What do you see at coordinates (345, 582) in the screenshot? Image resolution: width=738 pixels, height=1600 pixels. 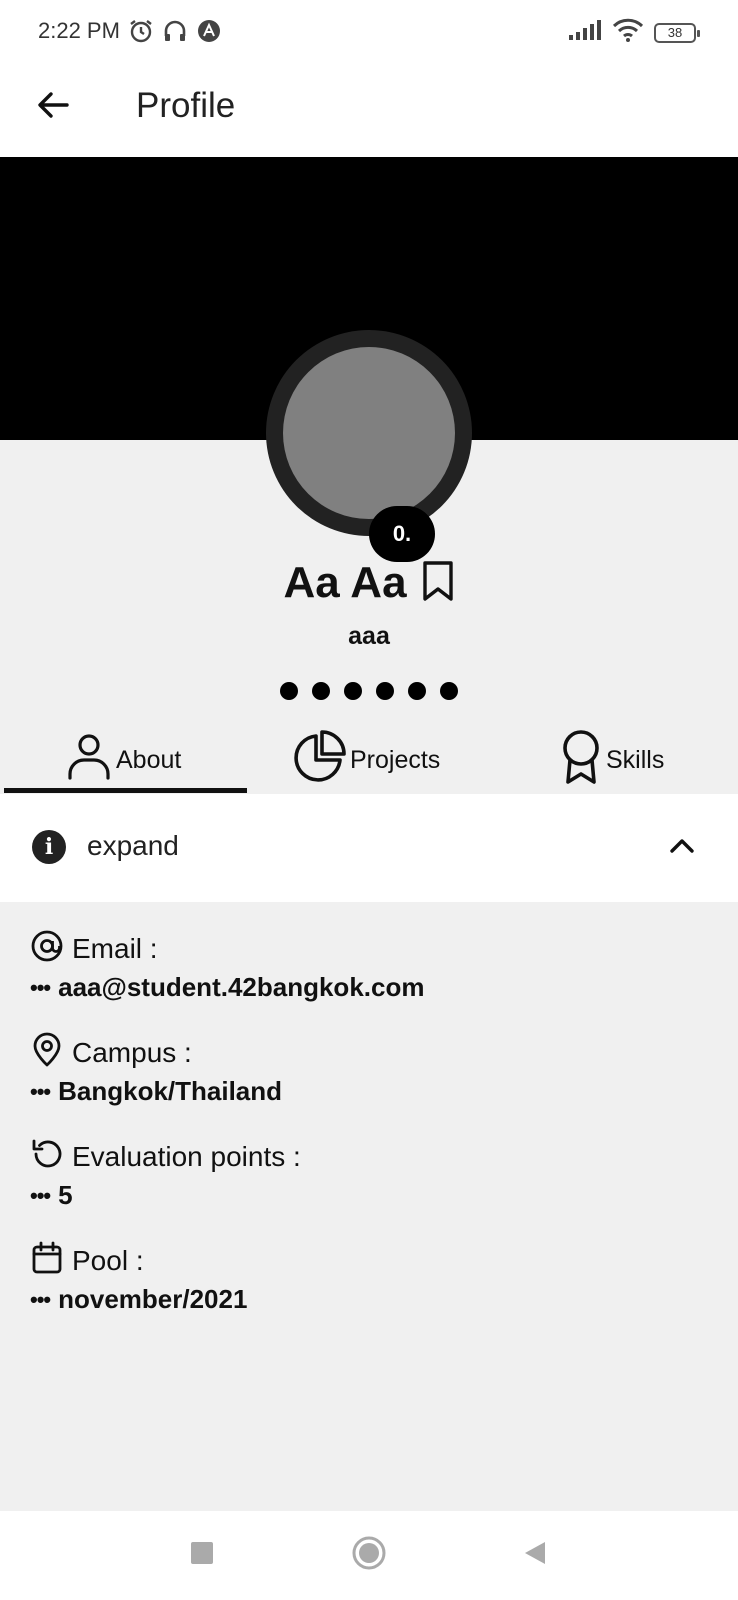 I see `display-name: Aa Aa` at bounding box center [345, 582].